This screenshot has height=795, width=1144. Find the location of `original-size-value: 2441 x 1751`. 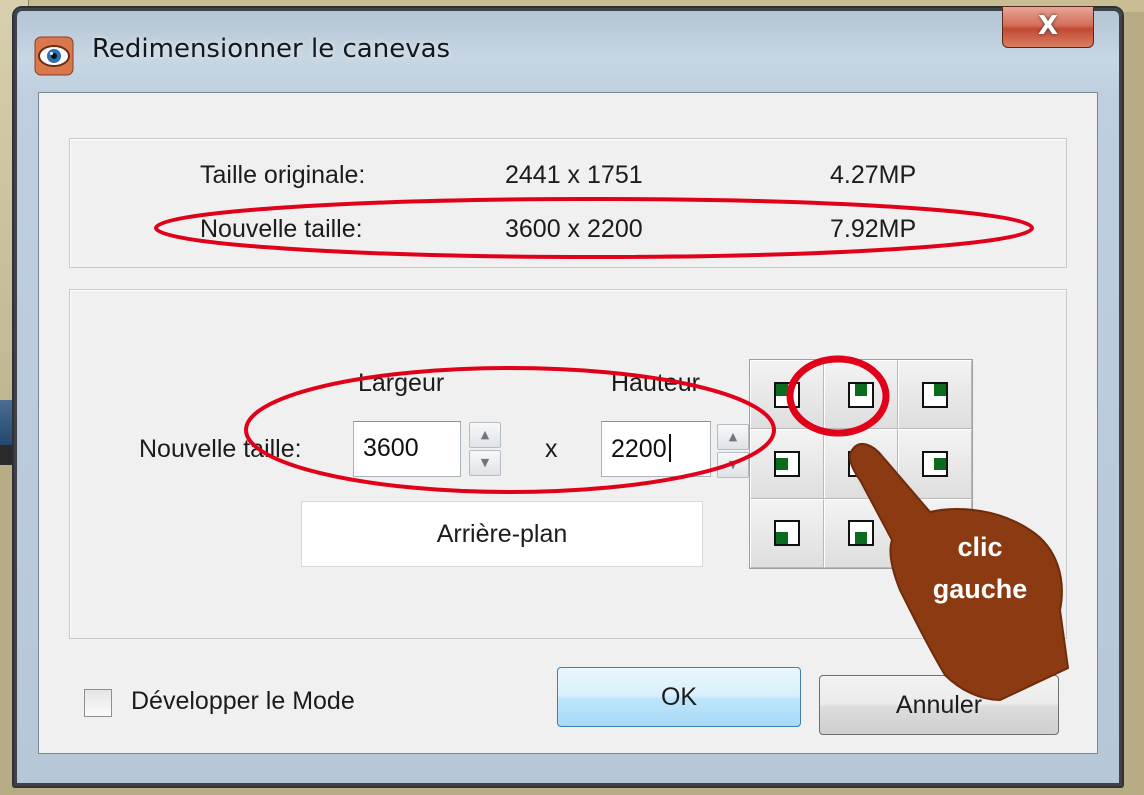

original-size-value: 2441 x 1751 is located at coordinates (574, 175).